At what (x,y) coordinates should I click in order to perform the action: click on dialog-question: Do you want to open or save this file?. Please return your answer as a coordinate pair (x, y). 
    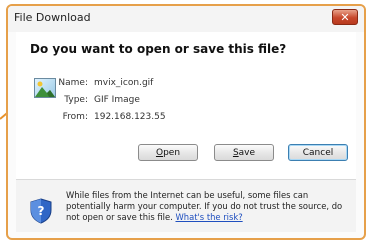
    Looking at the image, I should click on (158, 49).